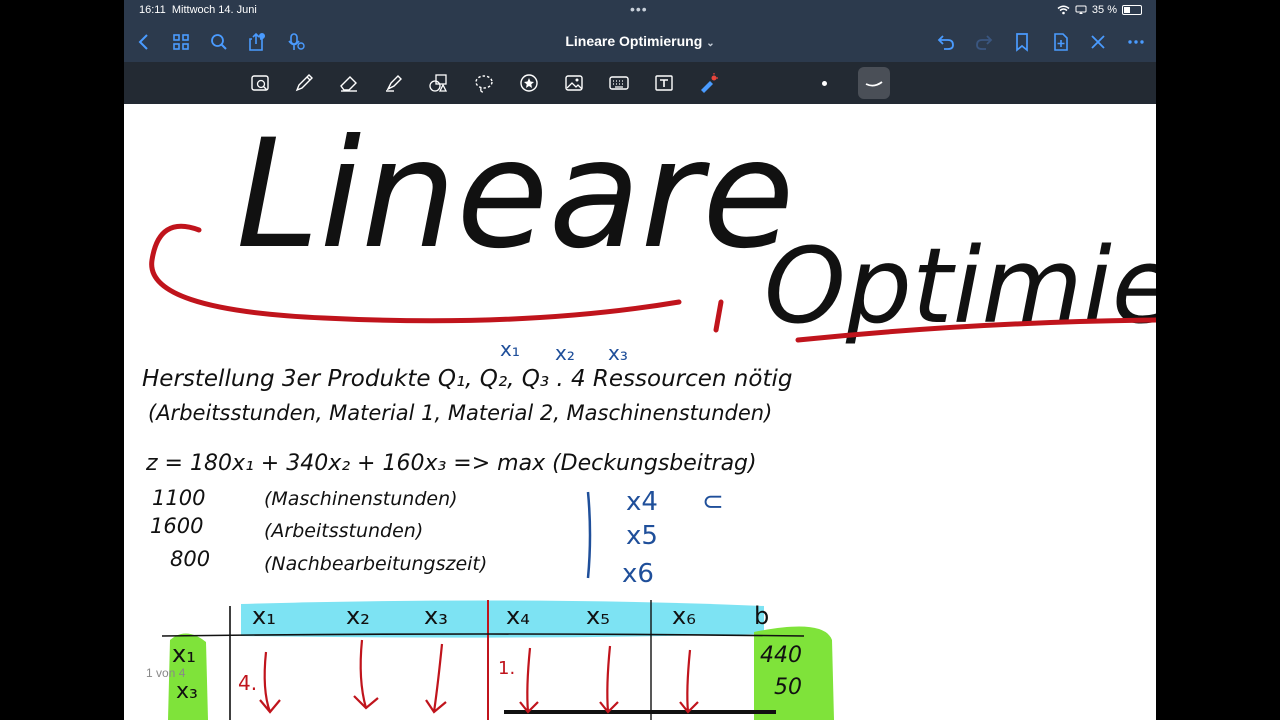 This screenshot has width=1280, height=720. What do you see at coordinates (1063, 10) in the screenshot?
I see `wifi-icon` at bounding box center [1063, 10].